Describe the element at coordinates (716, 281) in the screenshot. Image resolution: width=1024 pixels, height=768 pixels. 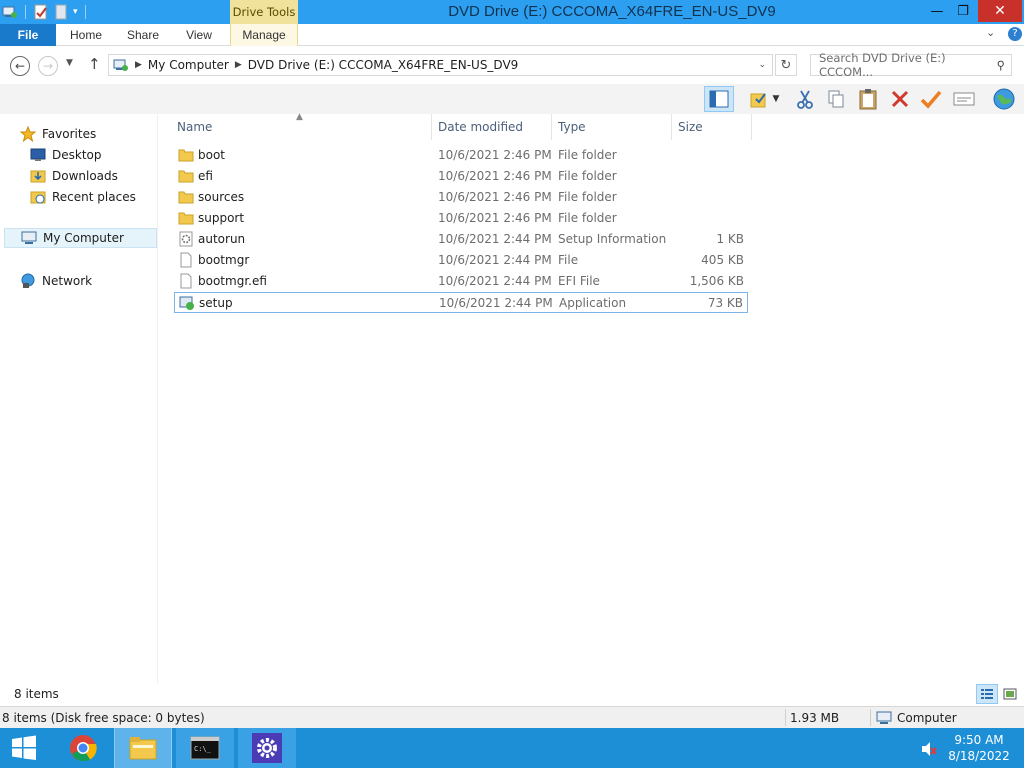
I see `file-size: 1,506 KB` at that location.